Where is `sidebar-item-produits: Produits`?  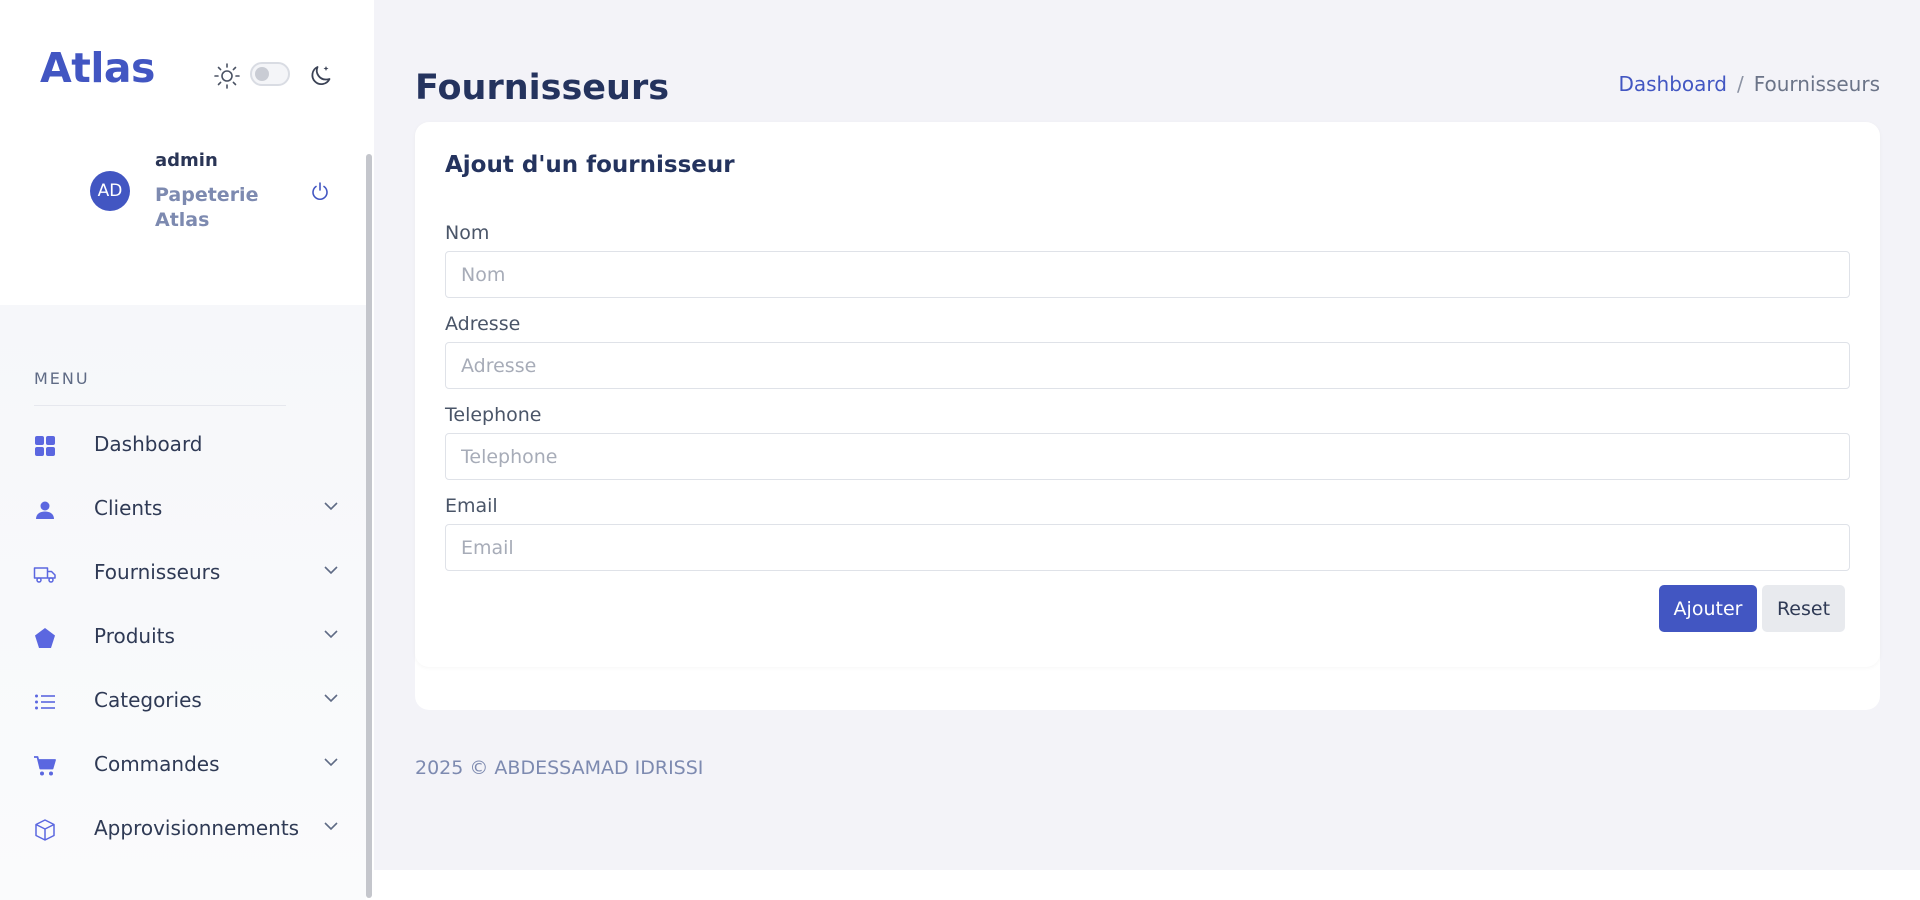
sidebar-item-produits: Produits is located at coordinates (183, 637).